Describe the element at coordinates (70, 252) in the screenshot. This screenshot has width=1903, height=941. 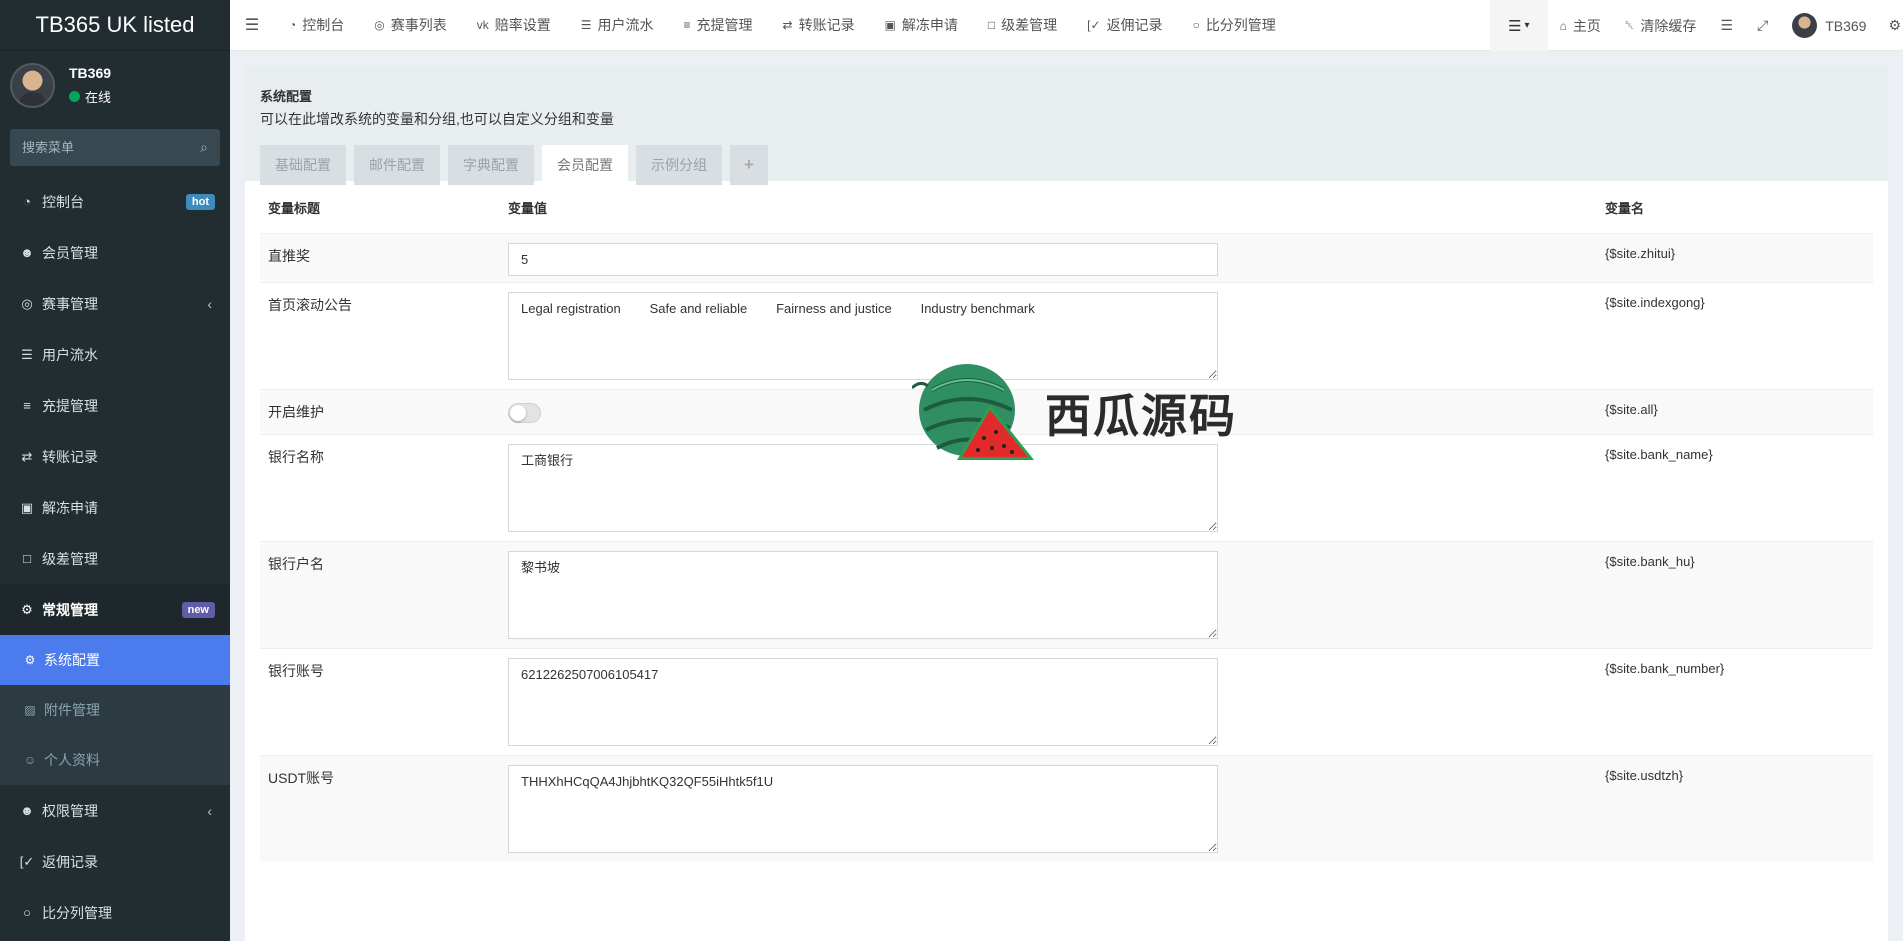
I see `sidebar-item-label: 会员管理` at that location.